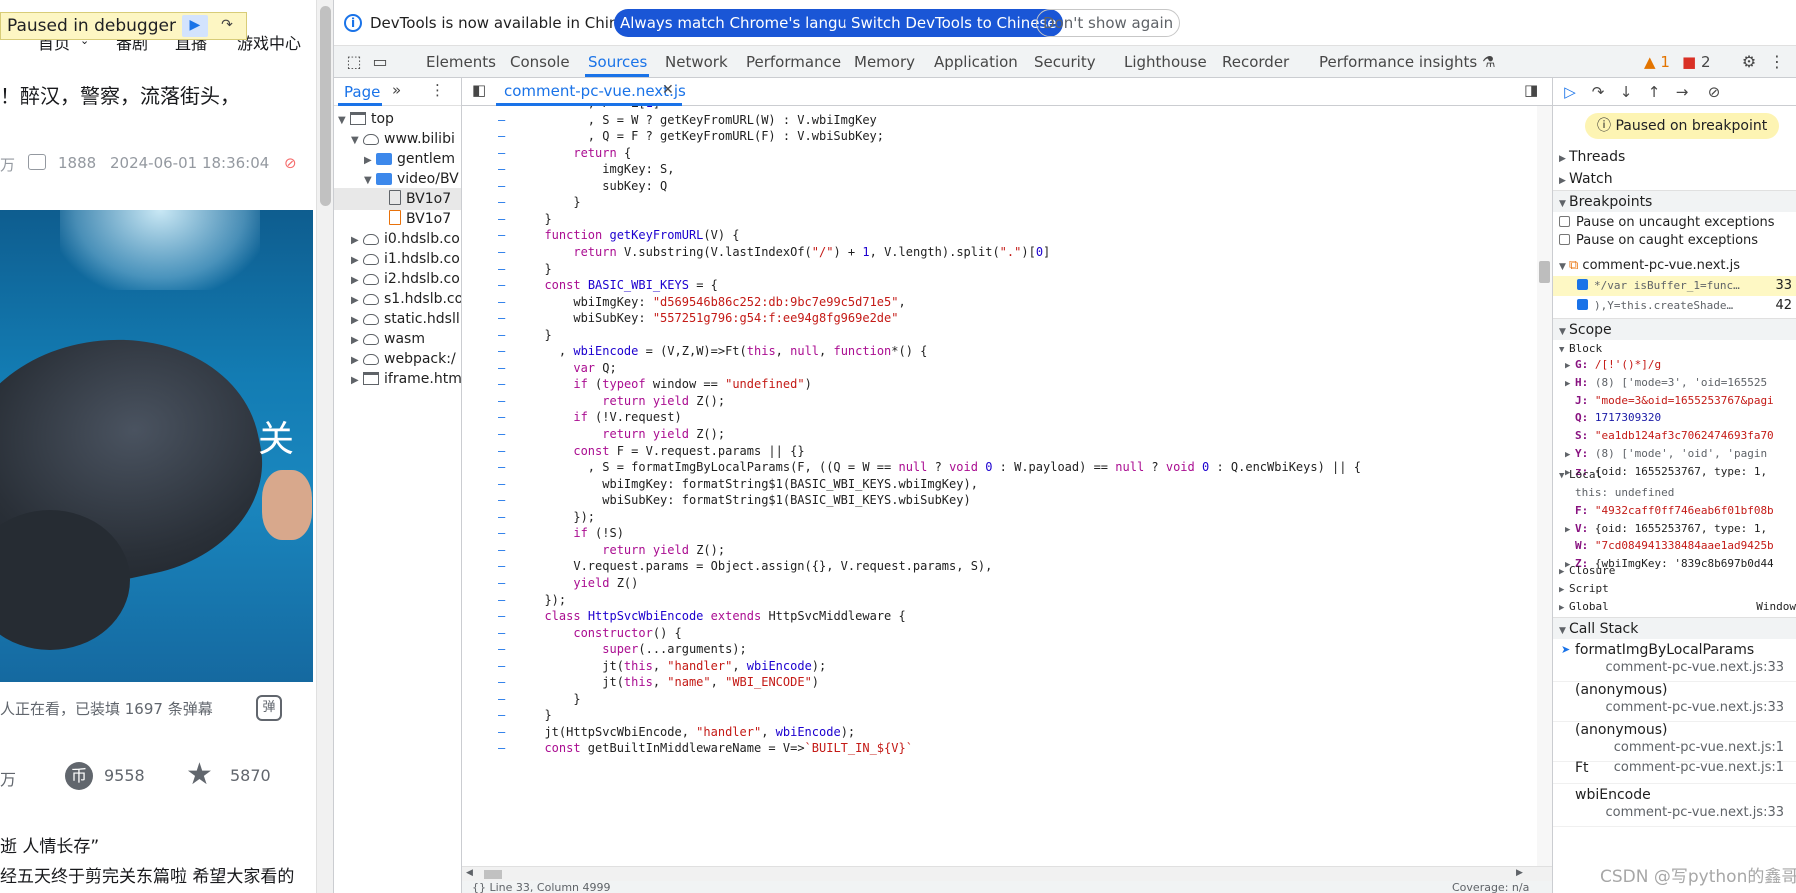 Image resolution: width=1796 pixels, height=893 pixels. What do you see at coordinates (1007, 873) in the screenshot?
I see `editor-horizontal-scrollbar: ◀ ▶` at bounding box center [1007, 873].